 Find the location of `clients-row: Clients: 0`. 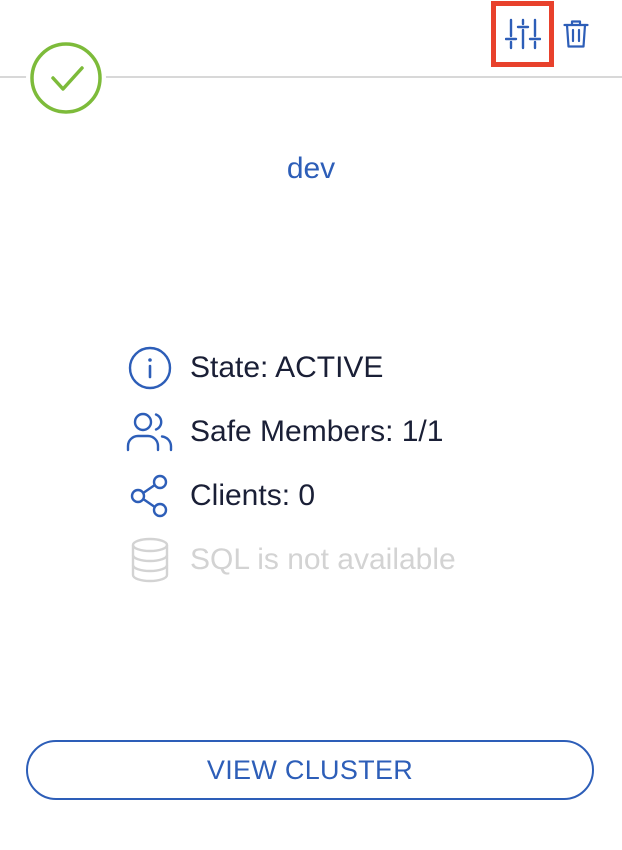

clients-row: Clients: 0 is located at coordinates (290, 496).